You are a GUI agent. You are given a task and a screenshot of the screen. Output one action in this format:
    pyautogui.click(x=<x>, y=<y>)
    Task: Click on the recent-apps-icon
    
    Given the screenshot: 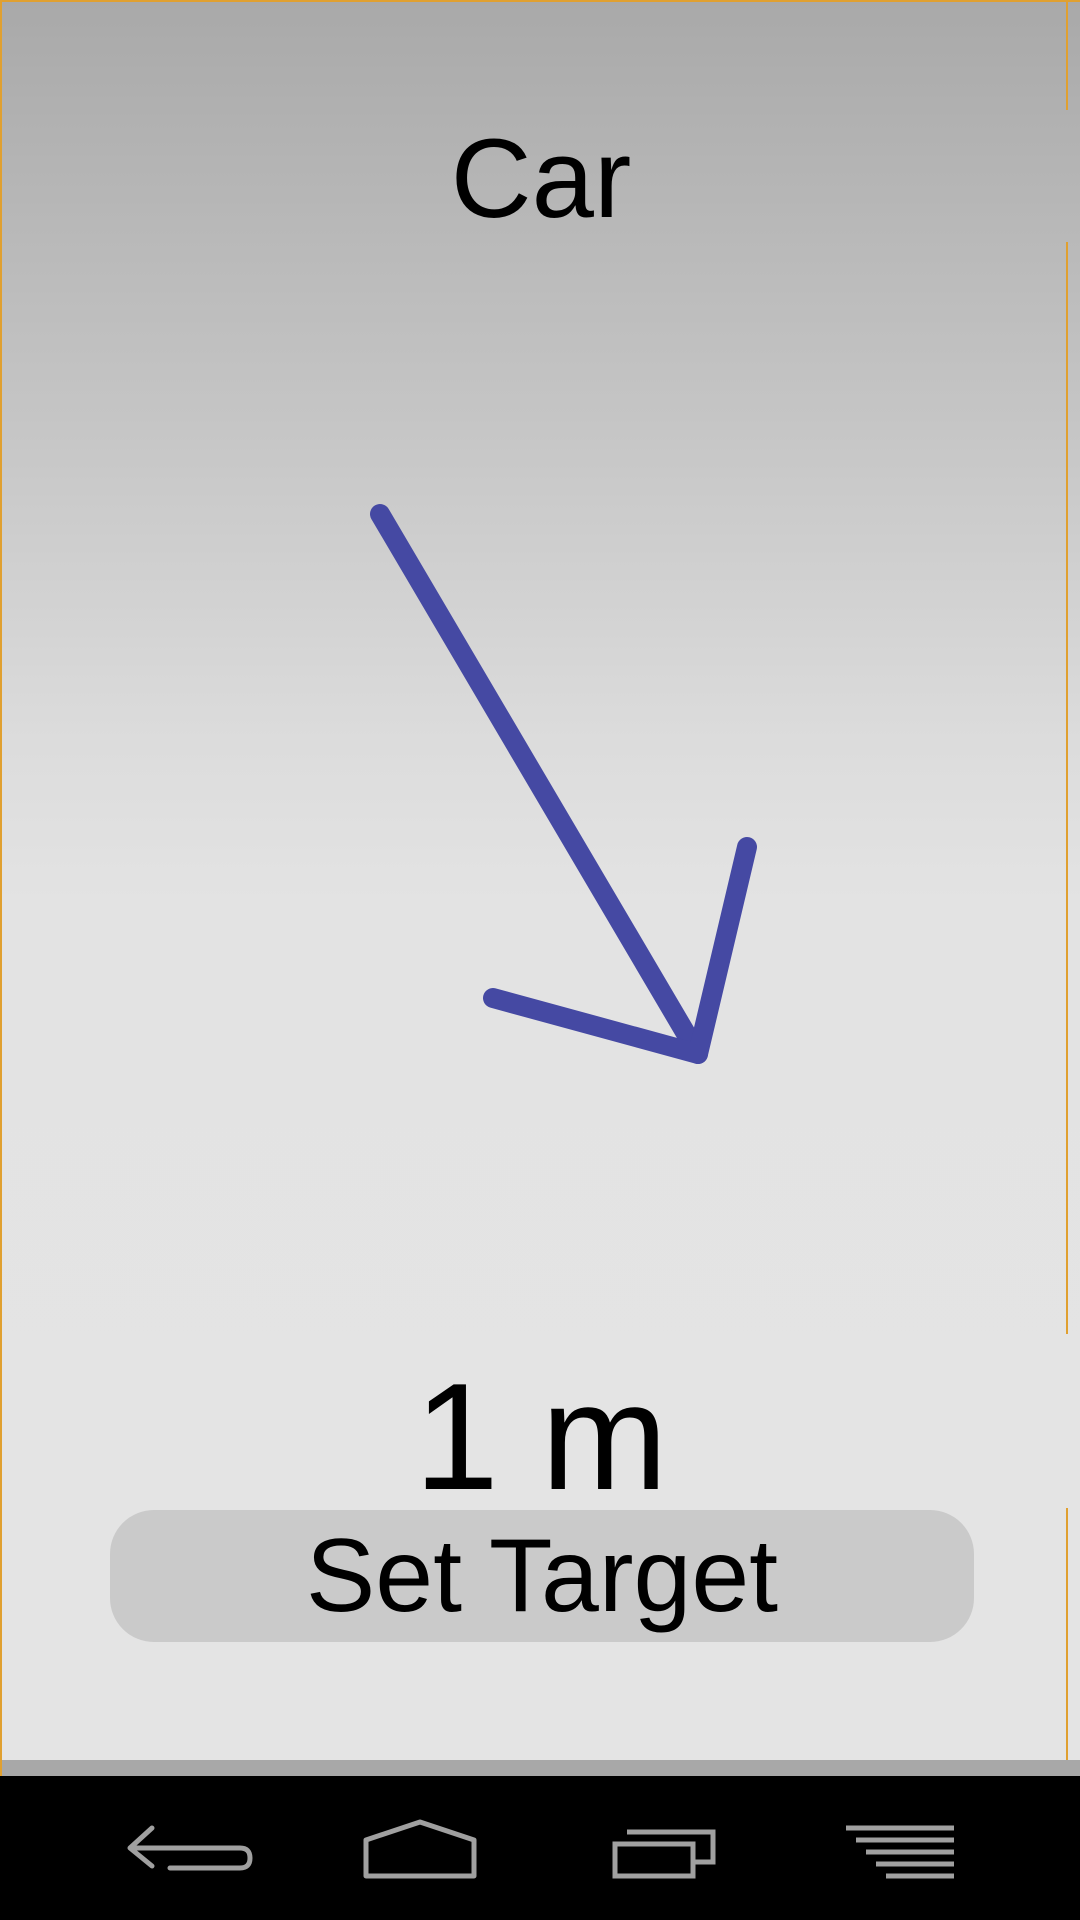 What is the action you would take?
    pyautogui.click(x=664, y=1854)
    